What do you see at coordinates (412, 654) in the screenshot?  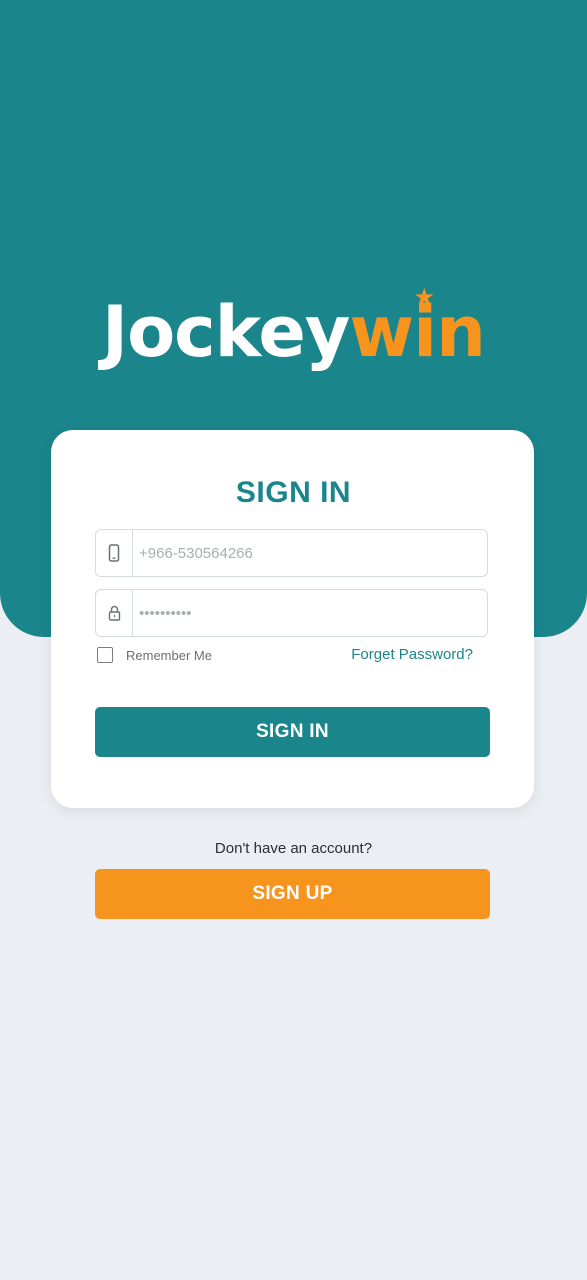 I see `forgot-password-link: Forget Password?` at bounding box center [412, 654].